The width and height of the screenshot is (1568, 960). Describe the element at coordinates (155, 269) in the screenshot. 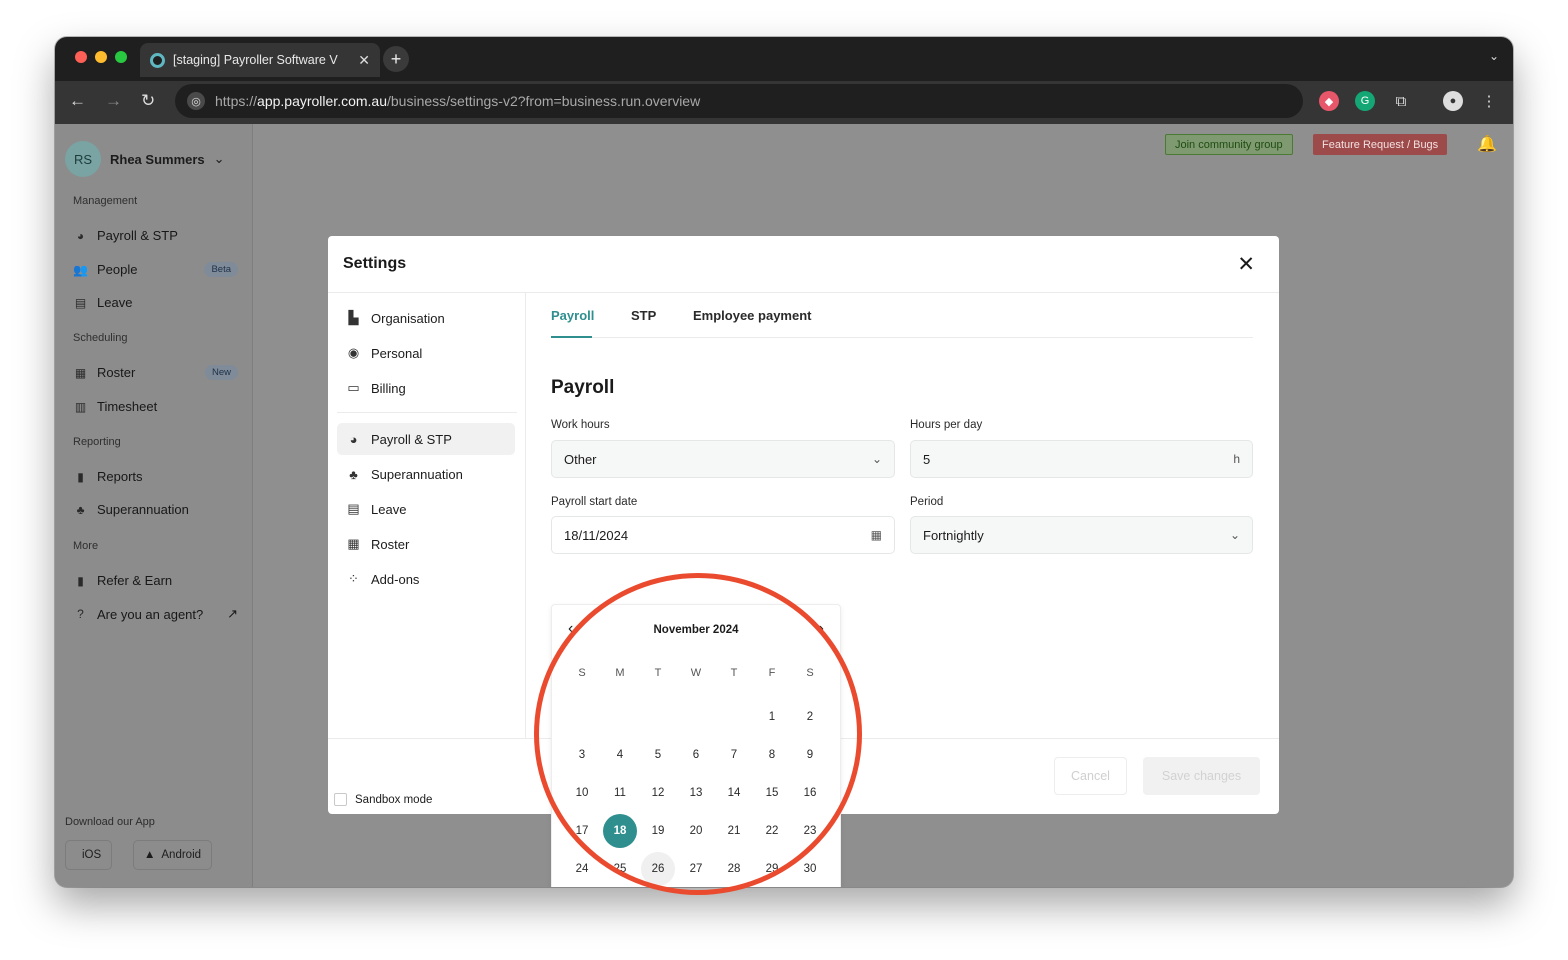

I see `sidebar-item-people: 👥 People Beta` at that location.